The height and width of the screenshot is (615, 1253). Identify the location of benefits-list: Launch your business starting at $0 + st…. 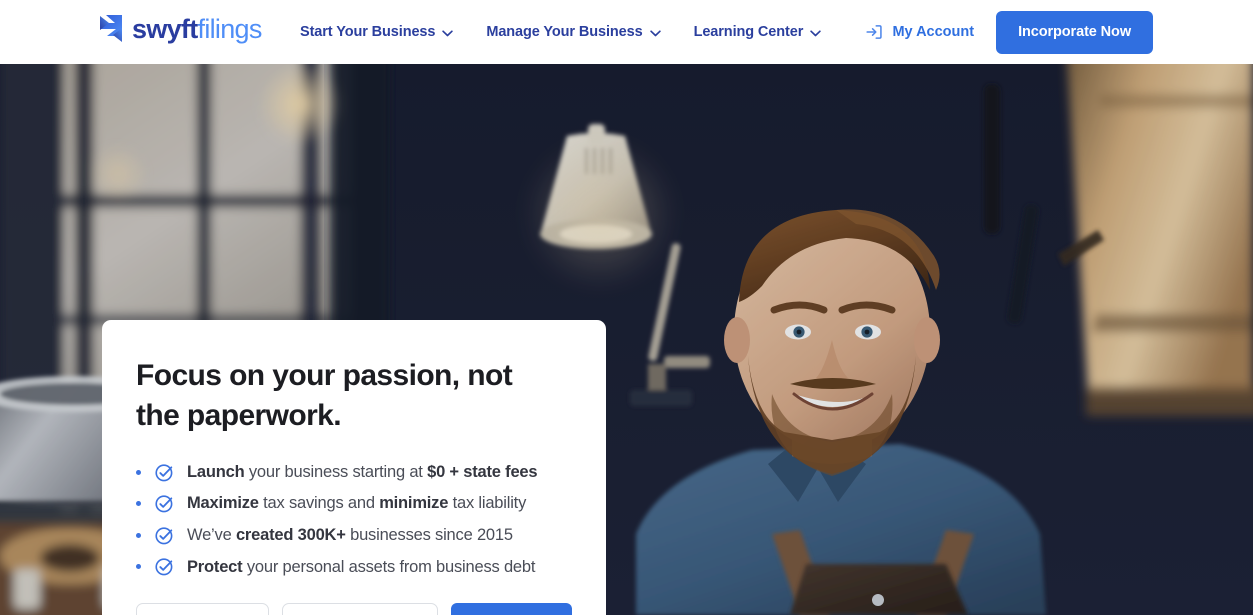
(354, 520).